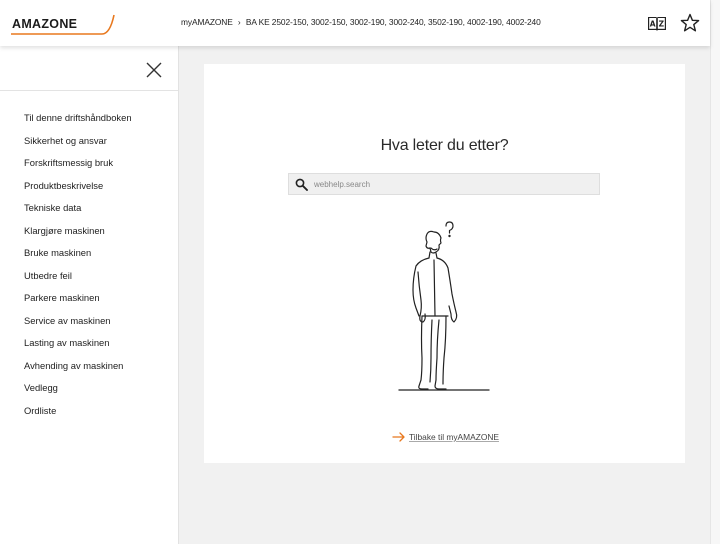 This screenshot has width=720, height=544. What do you see at coordinates (78, 213) in the screenshot?
I see `sidebar-item-tekniske-data: Tekniske data` at bounding box center [78, 213].